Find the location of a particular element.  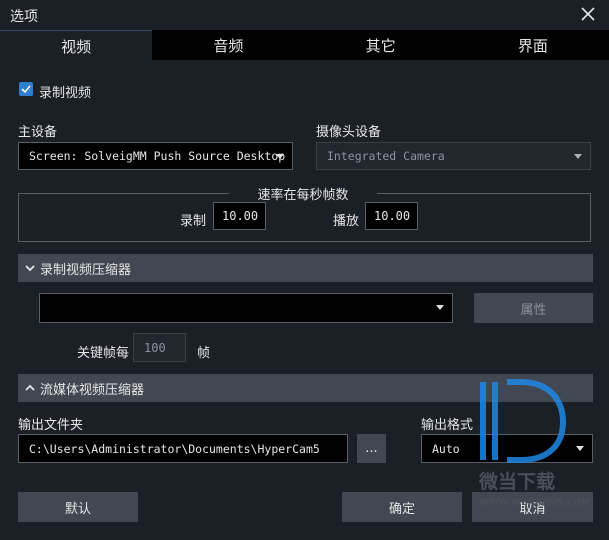

playback-rate-input: 10.00 is located at coordinates (391, 216).